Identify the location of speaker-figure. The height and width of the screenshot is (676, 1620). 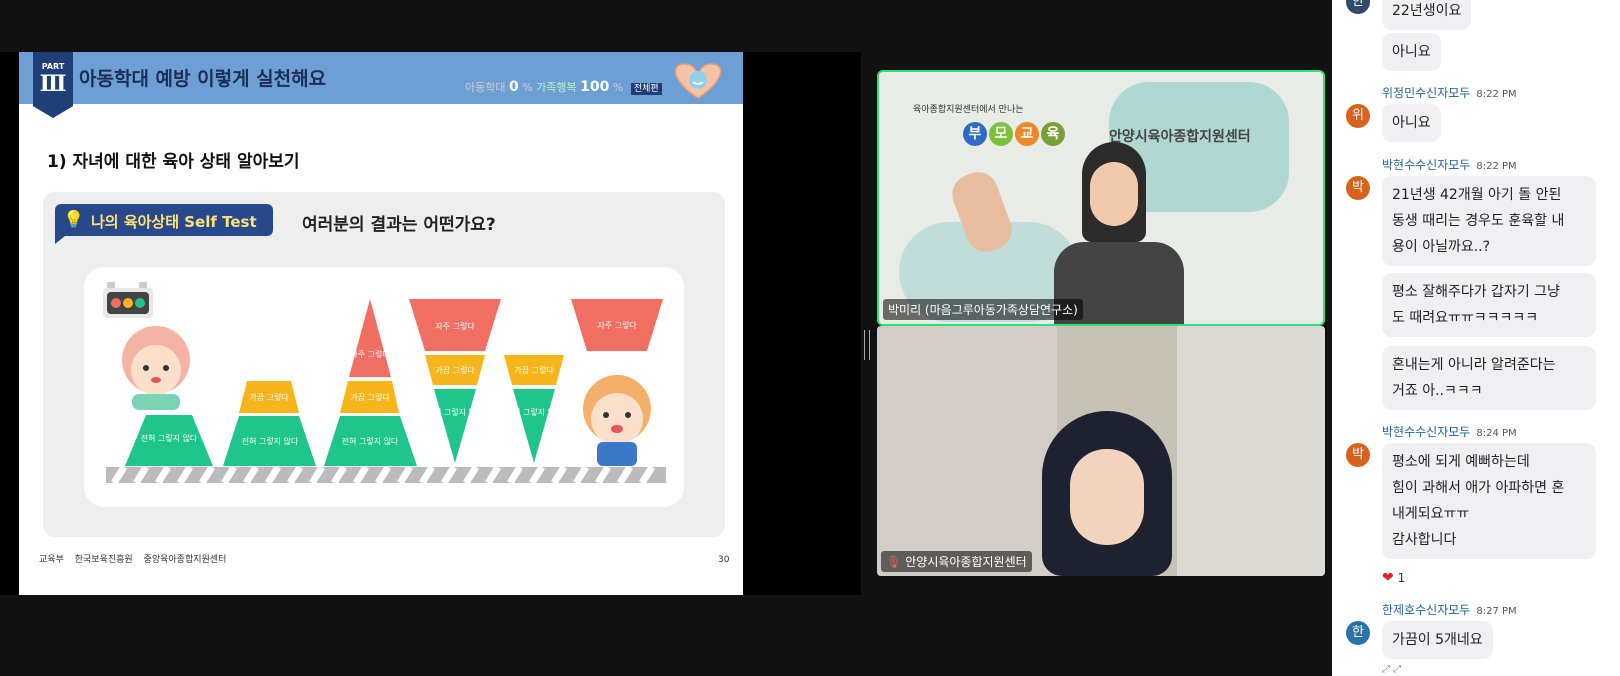
(1119, 233).